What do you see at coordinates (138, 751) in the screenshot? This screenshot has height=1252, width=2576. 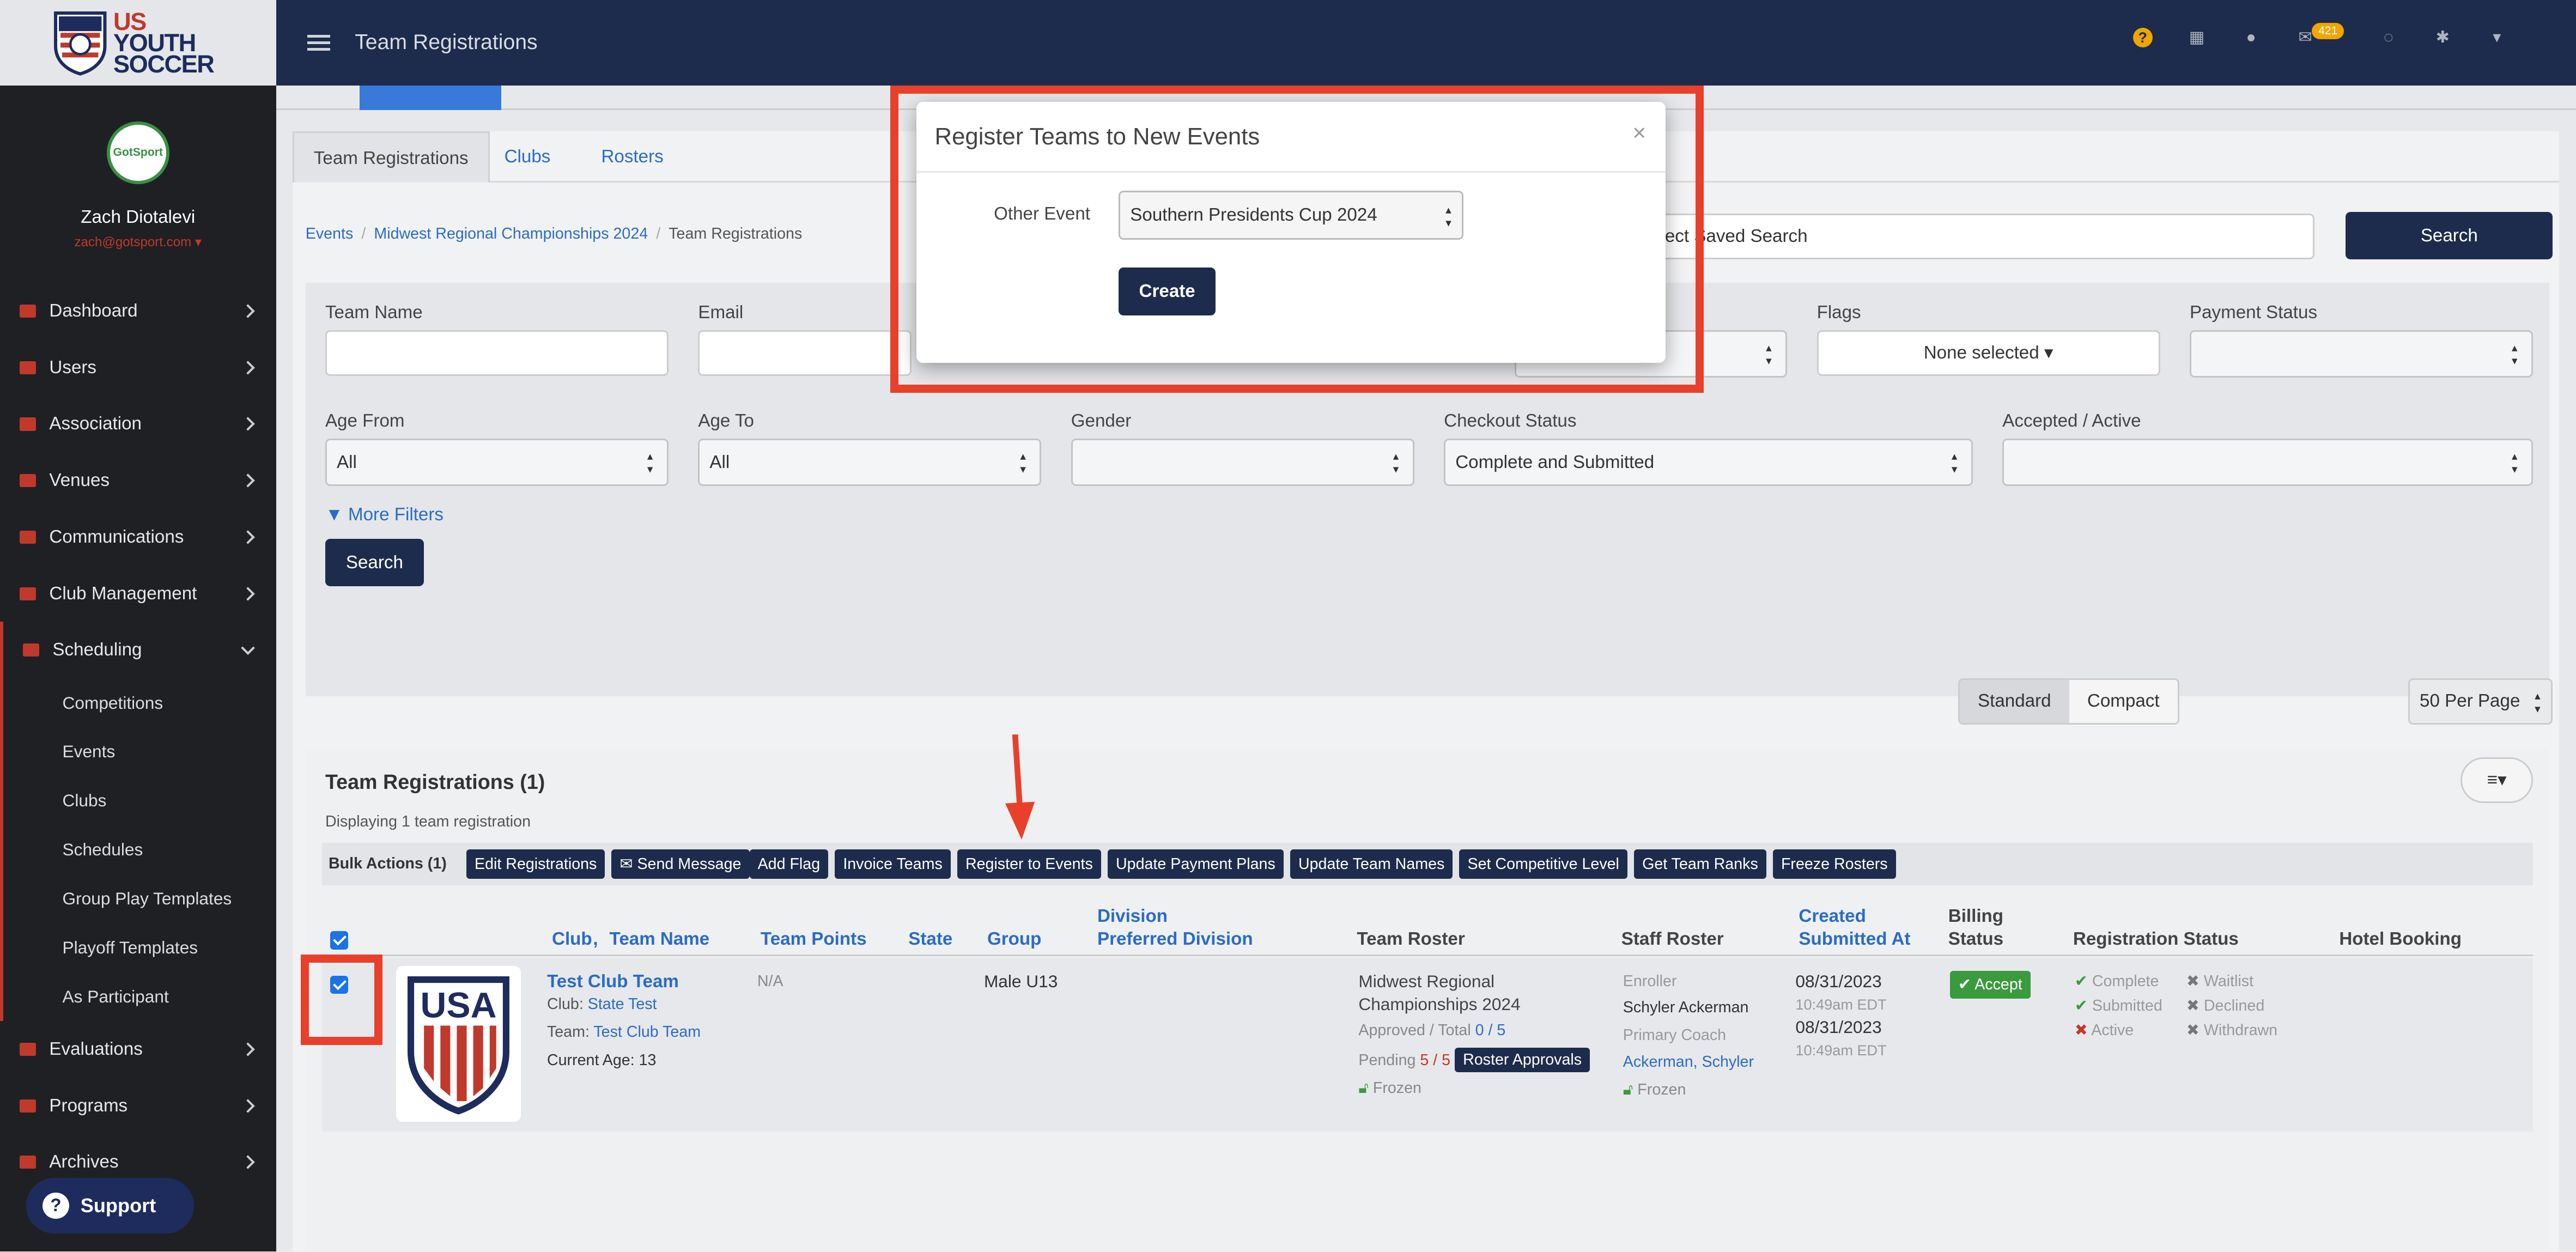 I see `sidebar-subitem-events: Events` at bounding box center [138, 751].